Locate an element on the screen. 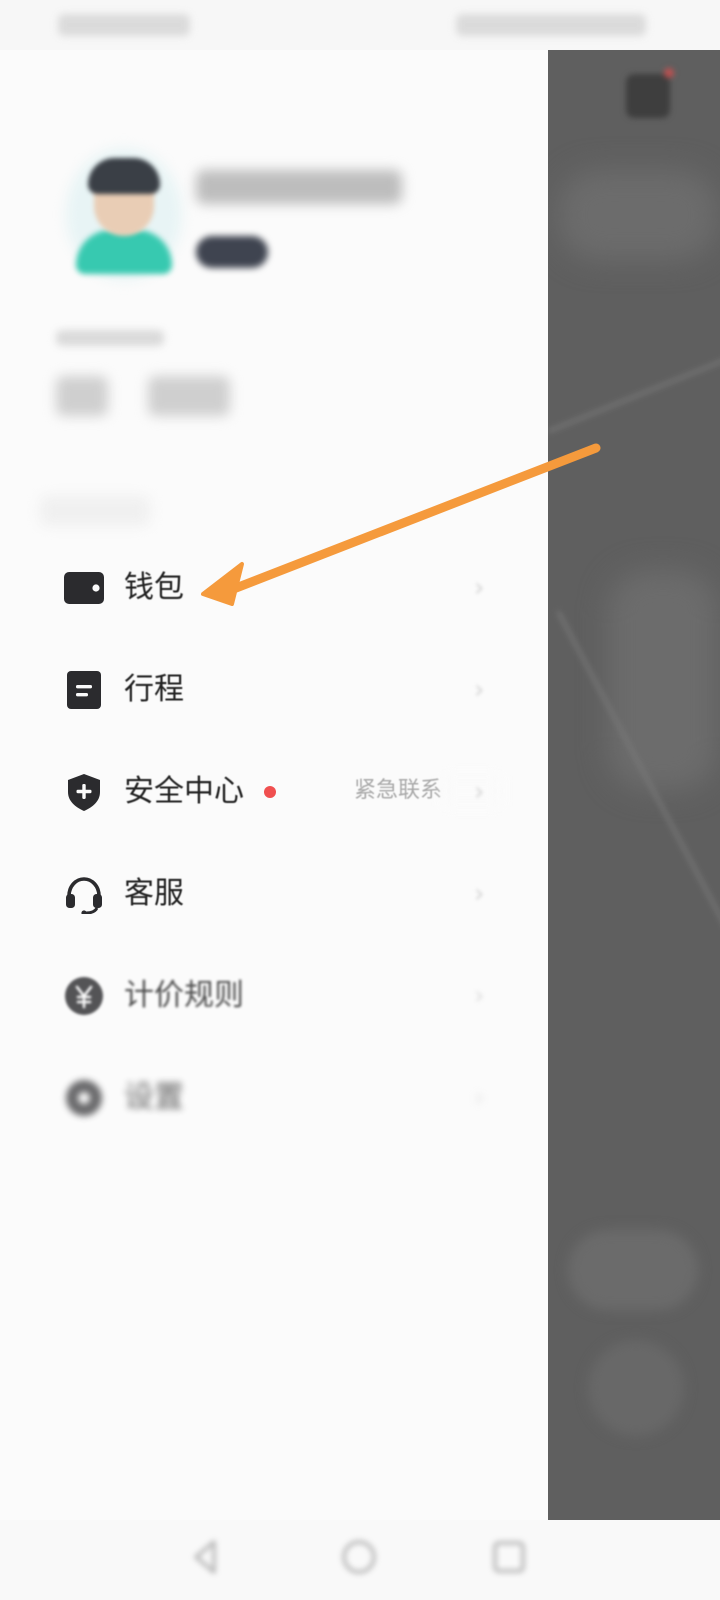 This screenshot has width=720, height=1600. yen-icon is located at coordinates (84, 996).